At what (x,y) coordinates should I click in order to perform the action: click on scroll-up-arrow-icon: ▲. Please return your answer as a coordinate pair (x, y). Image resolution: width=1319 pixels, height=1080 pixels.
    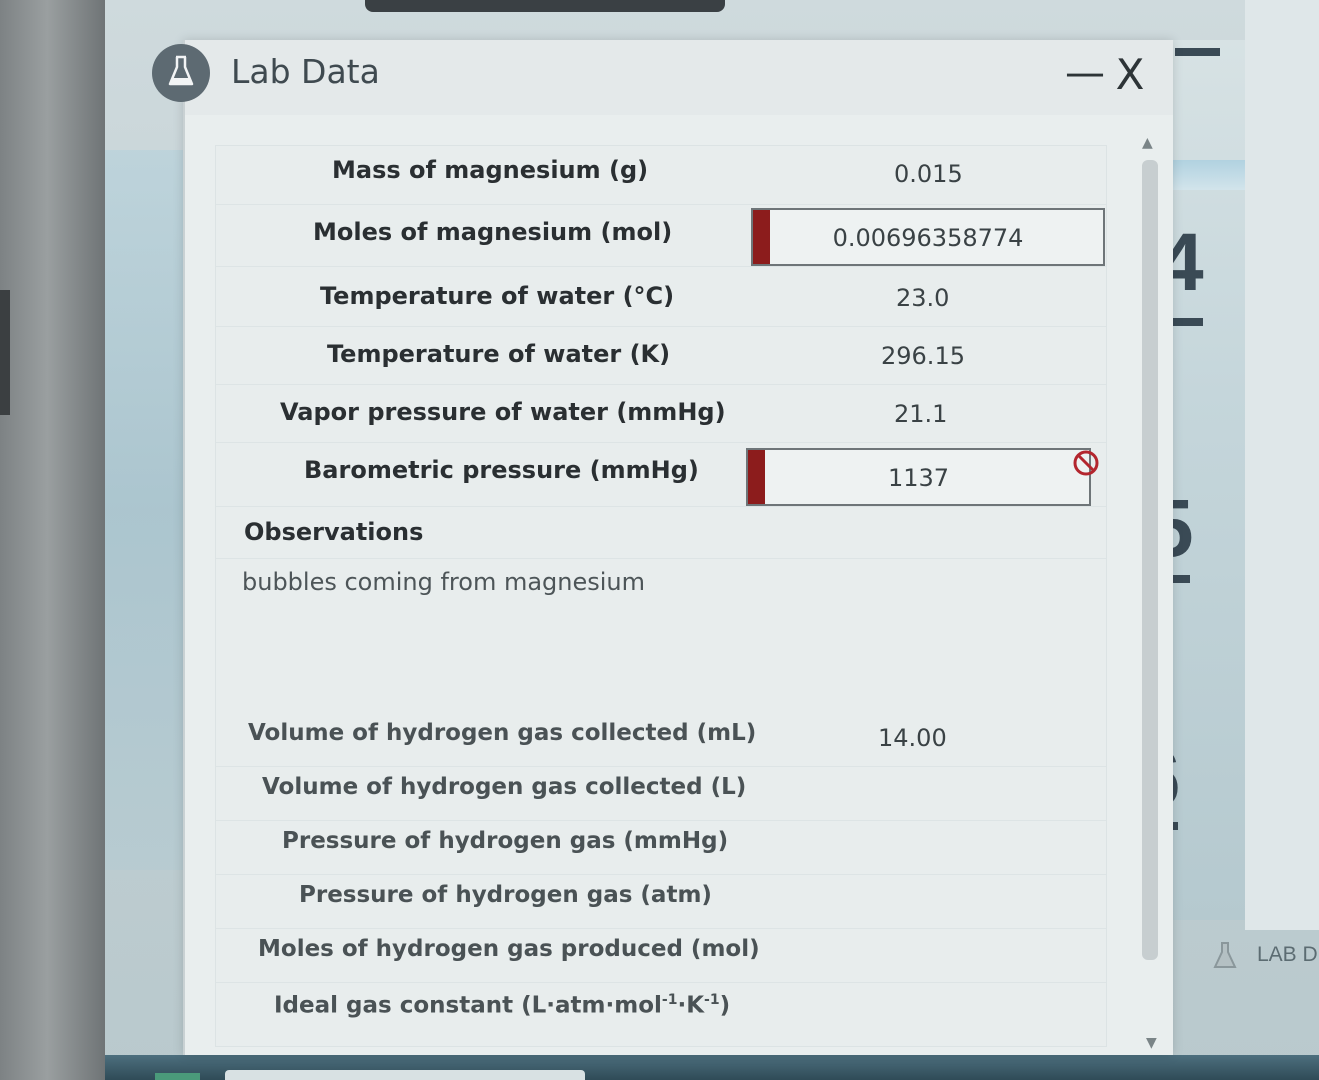
    Looking at the image, I should click on (1147, 143).